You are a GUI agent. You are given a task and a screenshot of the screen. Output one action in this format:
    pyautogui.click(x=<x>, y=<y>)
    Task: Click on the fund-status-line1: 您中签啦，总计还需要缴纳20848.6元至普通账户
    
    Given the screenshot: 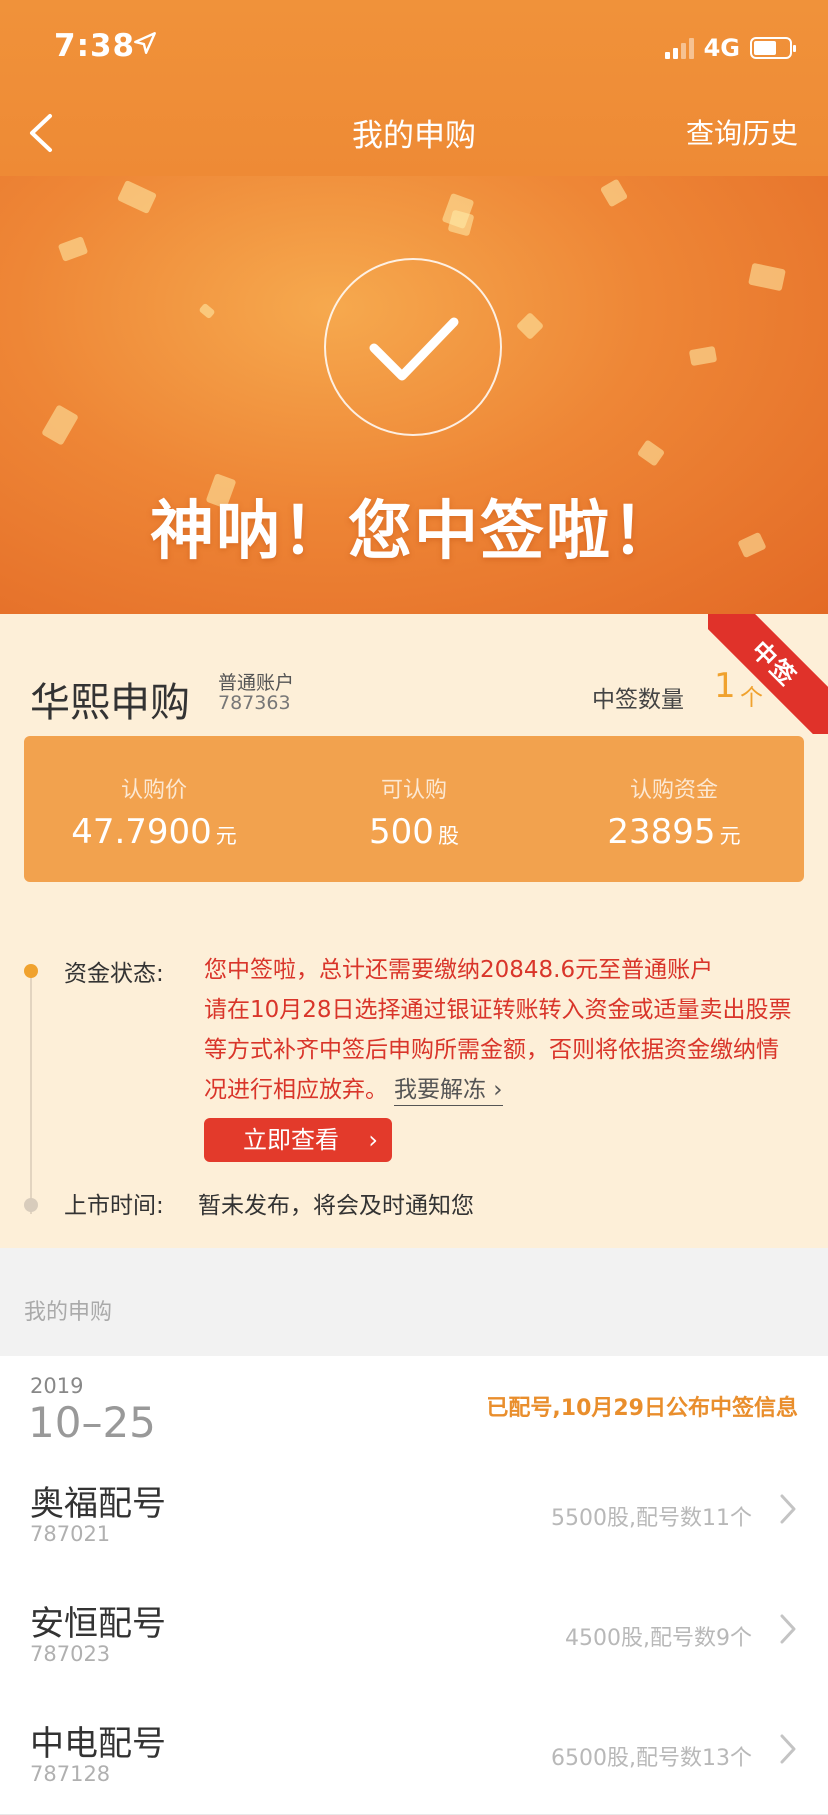 What is the action you would take?
    pyautogui.click(x=459, y=970)
    